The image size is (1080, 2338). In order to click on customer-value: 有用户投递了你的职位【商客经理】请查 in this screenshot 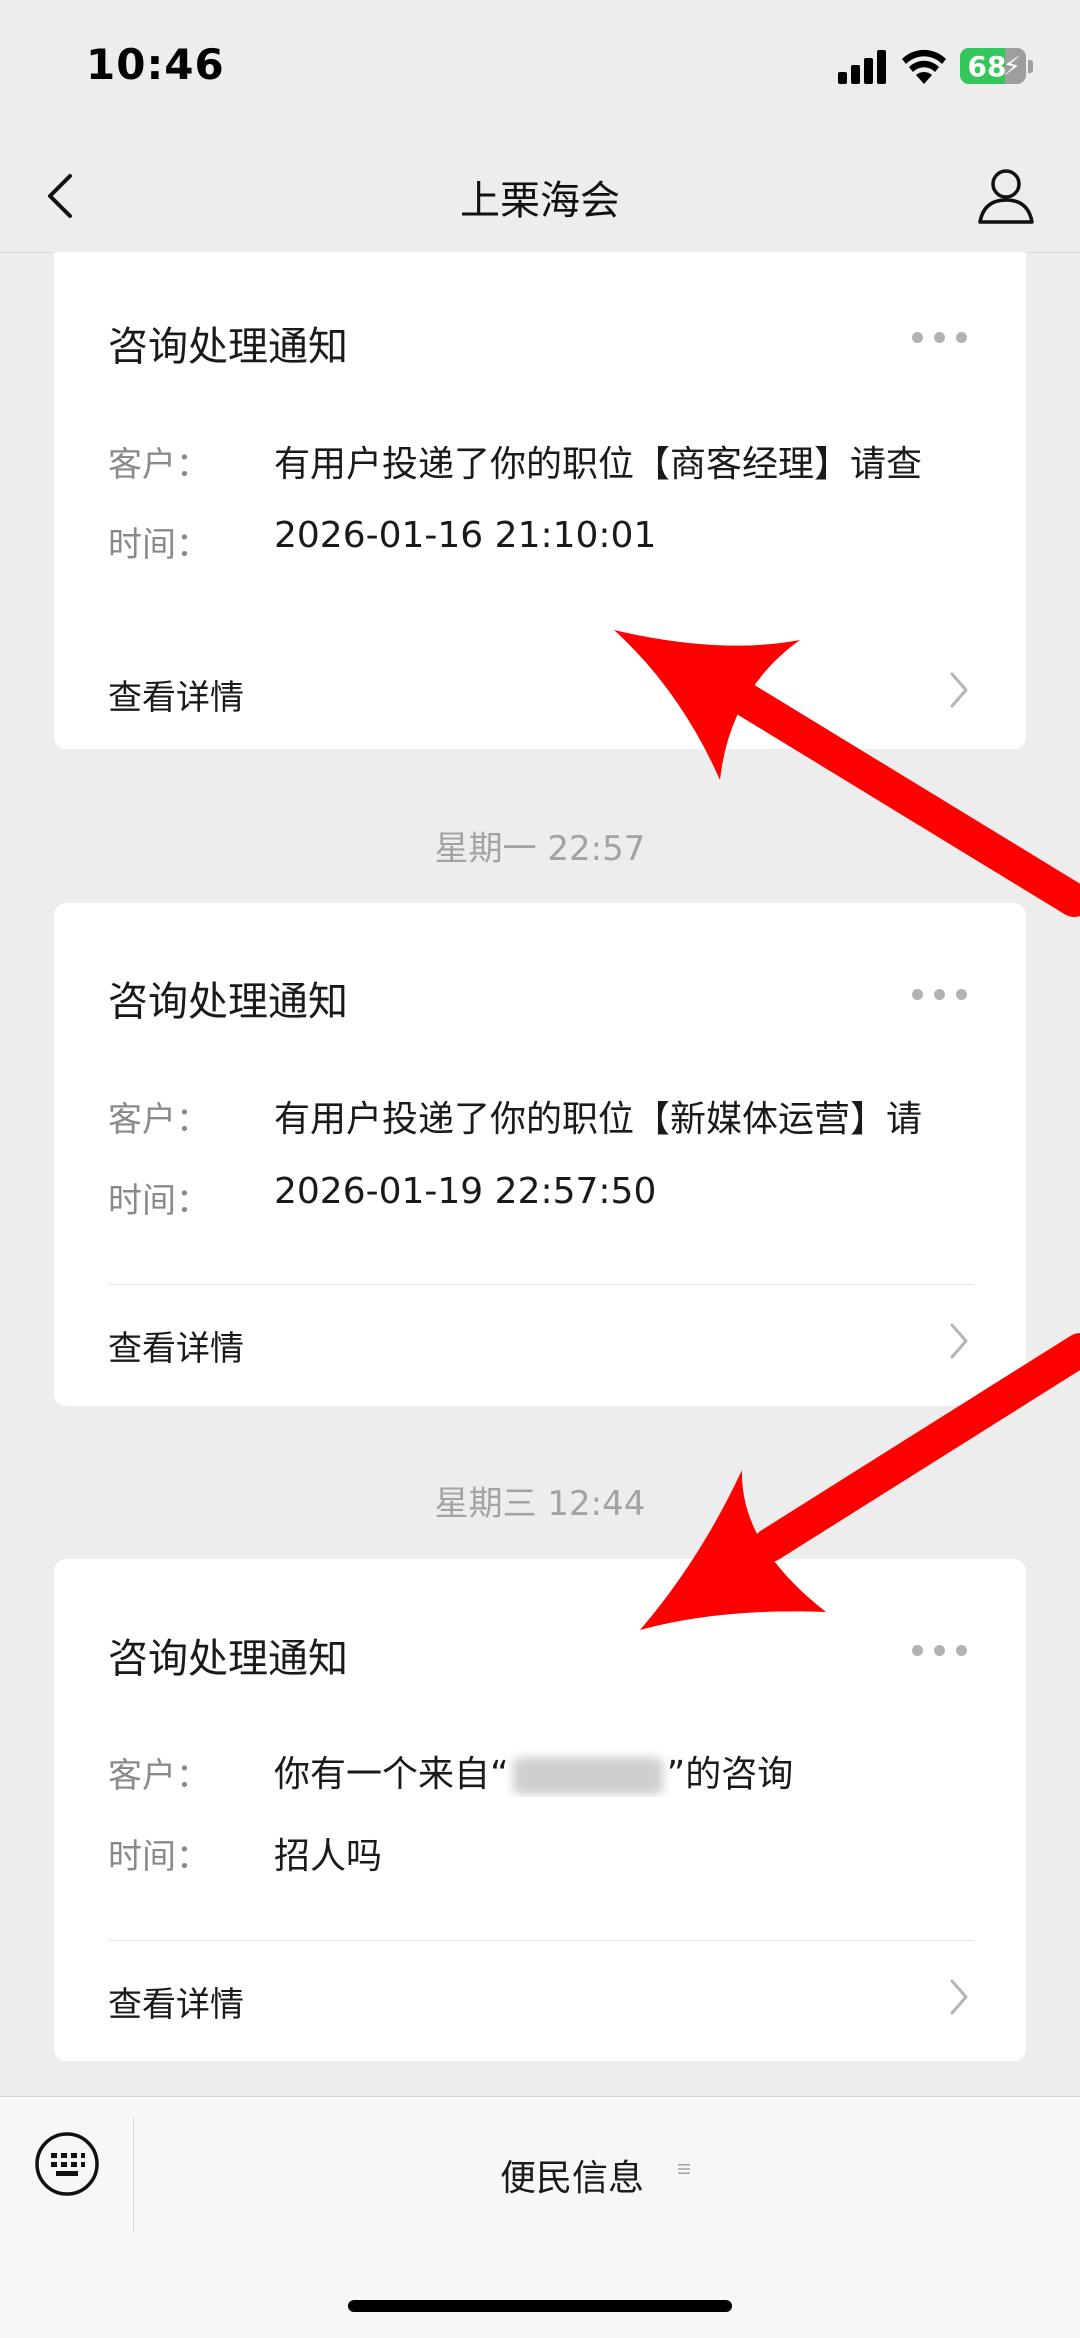, I will do `click(598, 464)`.